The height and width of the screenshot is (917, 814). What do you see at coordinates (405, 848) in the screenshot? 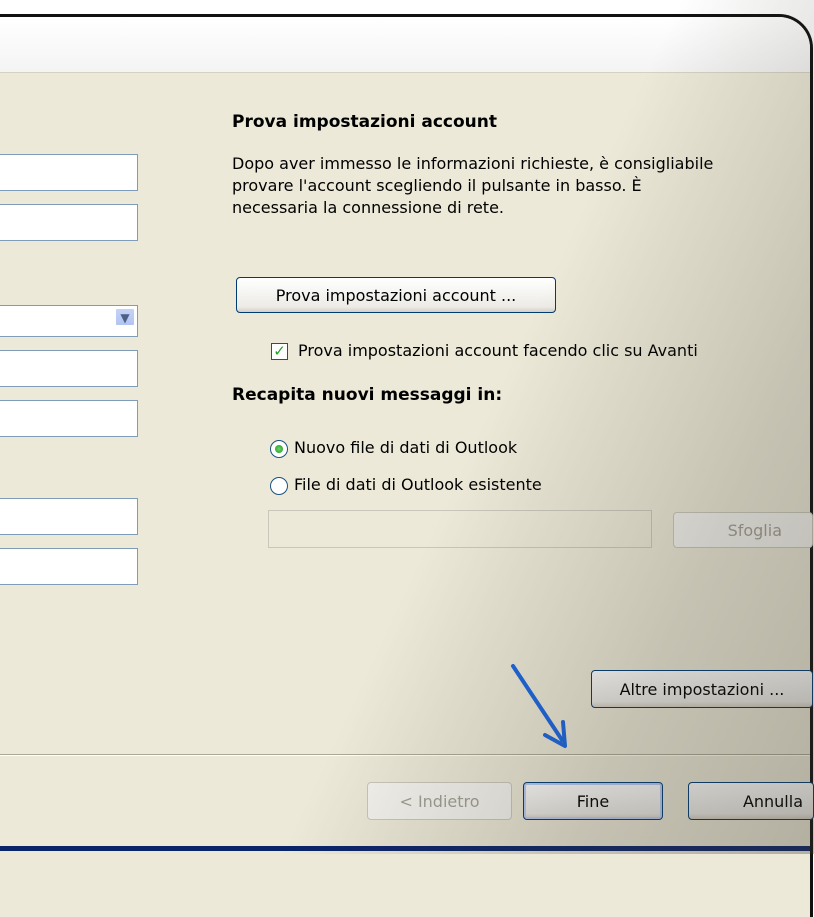
I see `window-bottom-border` at bounding box center [405, 848].